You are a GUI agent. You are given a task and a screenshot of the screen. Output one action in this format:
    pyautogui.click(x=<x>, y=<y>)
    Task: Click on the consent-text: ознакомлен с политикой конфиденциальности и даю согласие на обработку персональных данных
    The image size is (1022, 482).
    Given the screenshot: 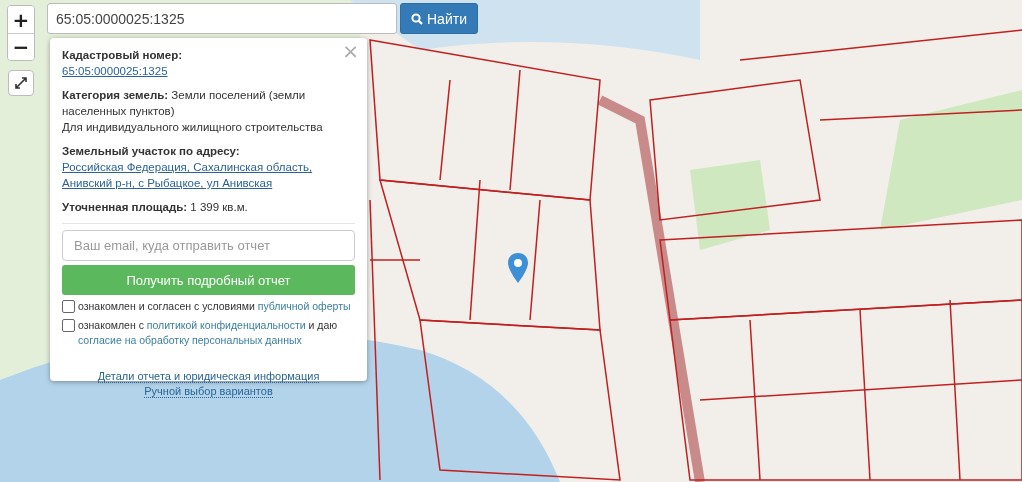 What is the action you would take?
    pyautogui.click(x=208, y=333)
    